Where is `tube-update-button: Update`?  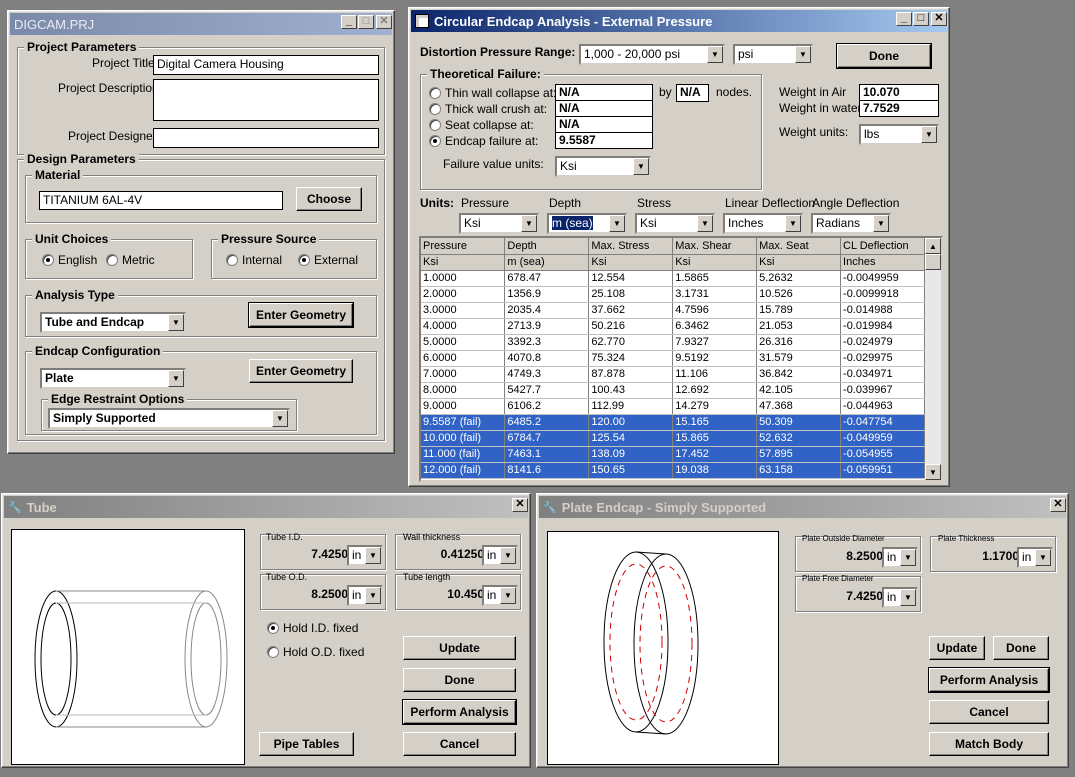 tube-update-button: Update is located at coordinates (459, 648).